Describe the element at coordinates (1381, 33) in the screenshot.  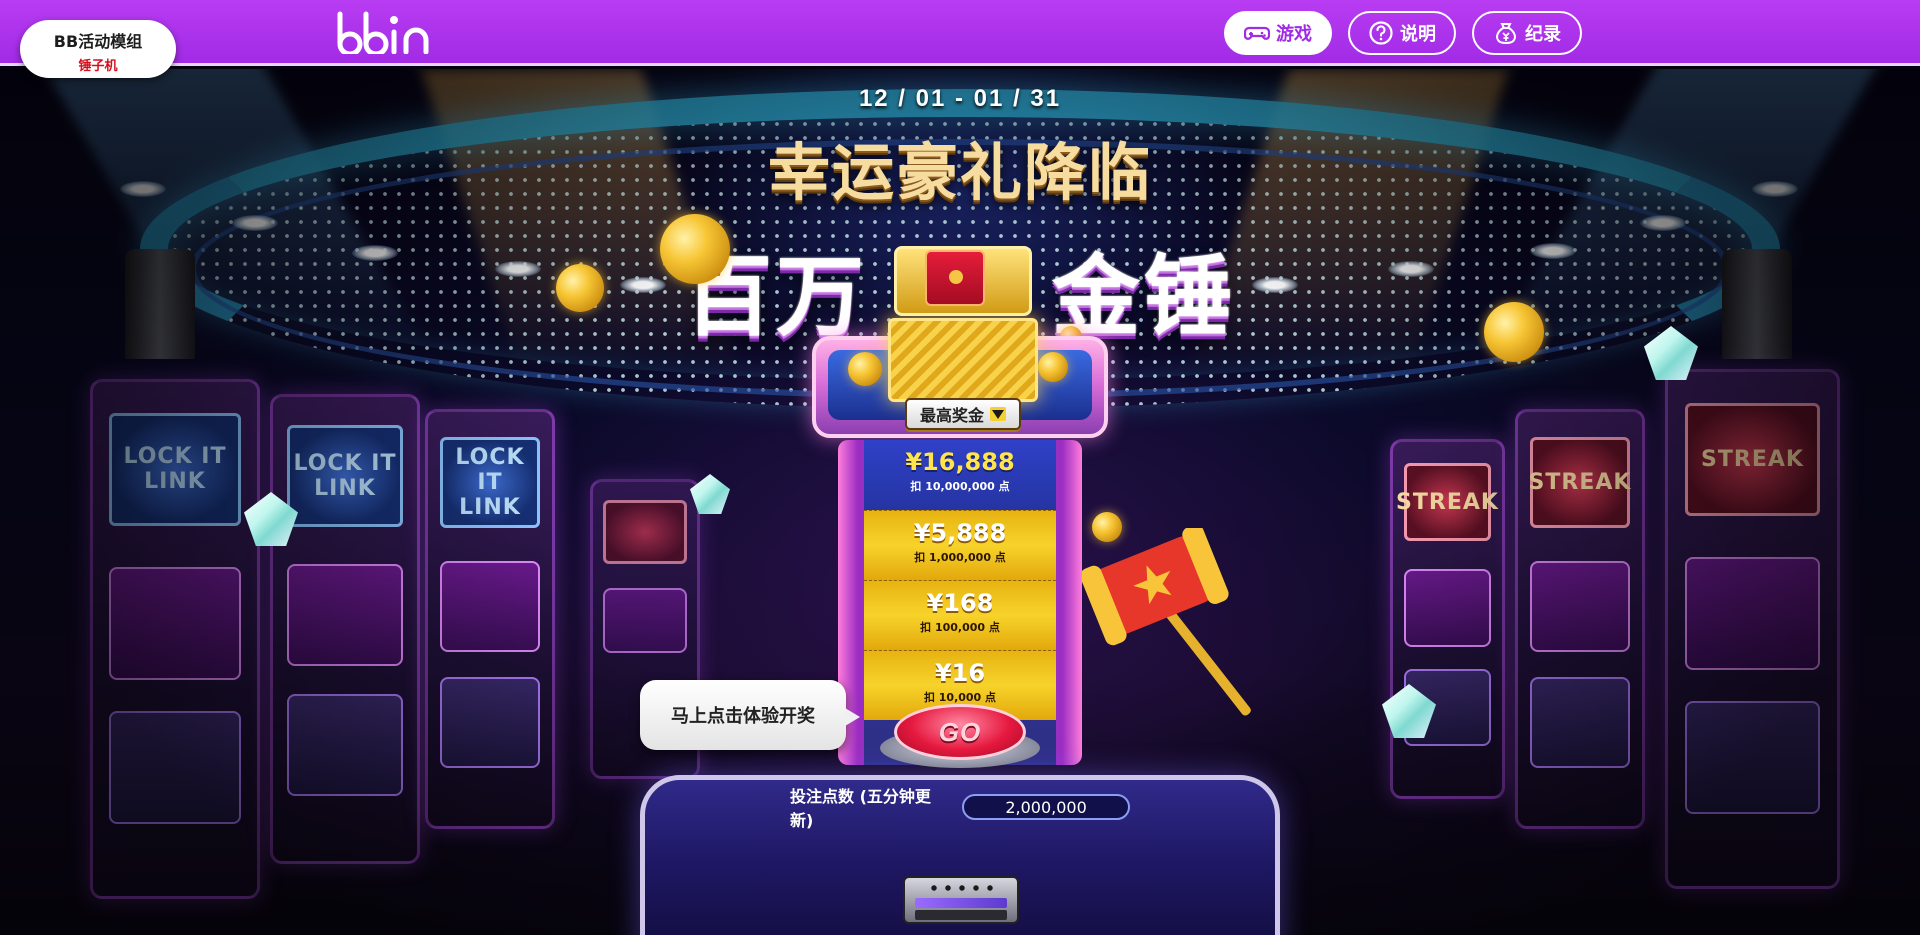
I see `question-icon` at that location.